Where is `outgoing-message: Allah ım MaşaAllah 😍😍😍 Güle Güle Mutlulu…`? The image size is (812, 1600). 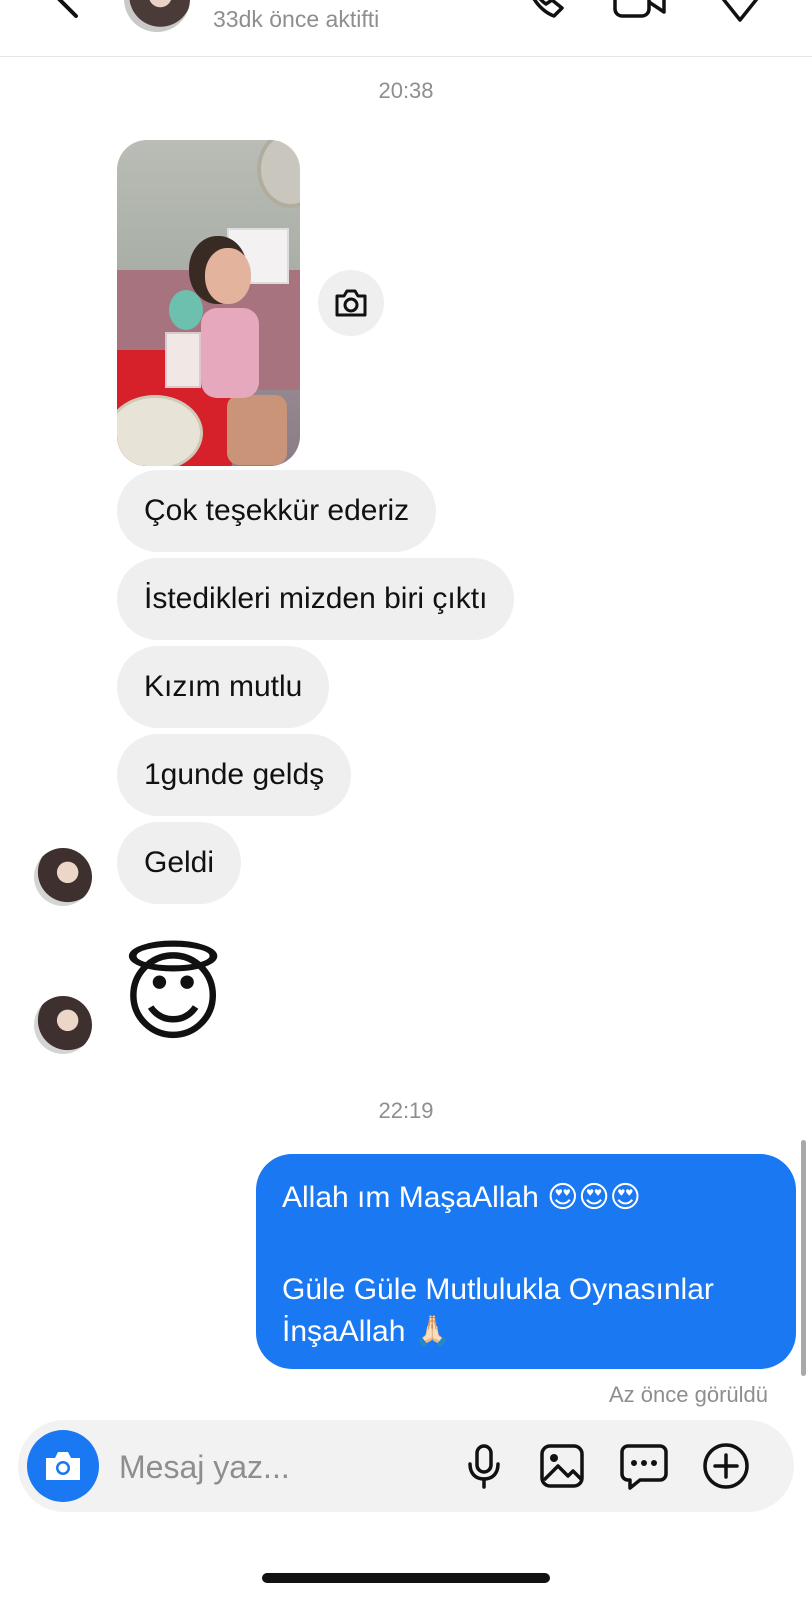
outgoing-message: Allah ım MaşaAllah 😍😍😍 Güle Güle Mutlulu… is located at coordinates (526, 1261).